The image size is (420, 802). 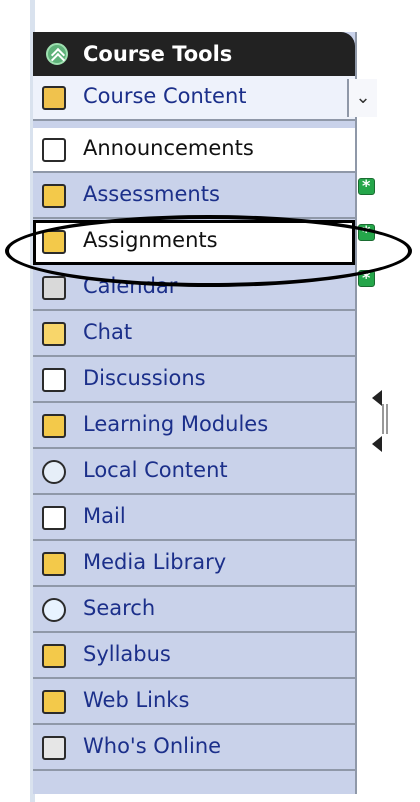 I want to click on nav-item-whos-online: Who's Online, so click(x=194, y=748).